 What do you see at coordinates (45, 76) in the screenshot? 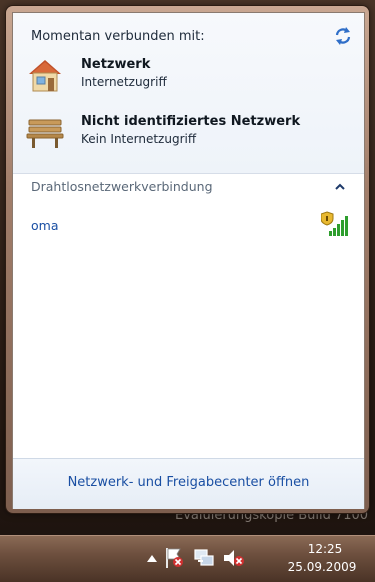
I see `home-network-icon` at bounding box center [45, 76].